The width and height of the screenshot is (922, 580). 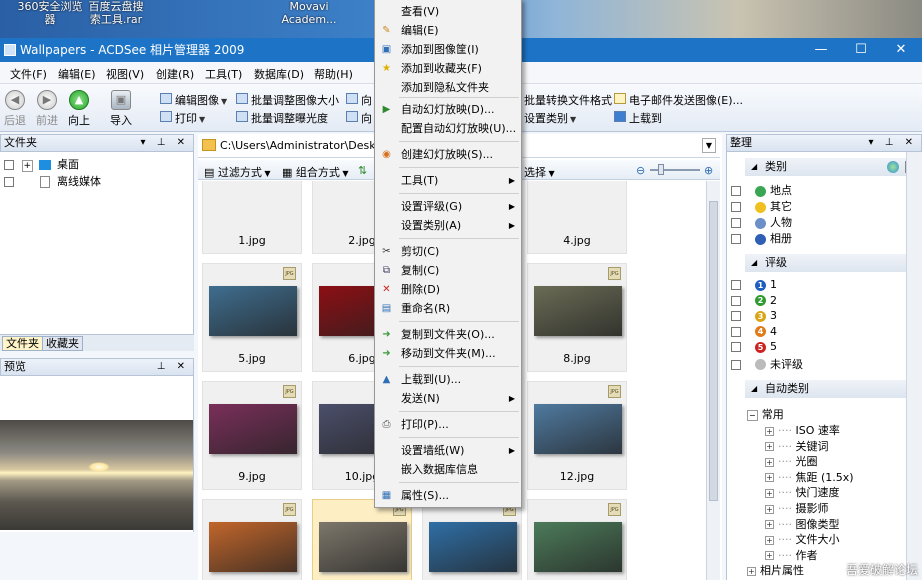 I want to click on rotate-right-button: 向, so click(x=359, y=118).